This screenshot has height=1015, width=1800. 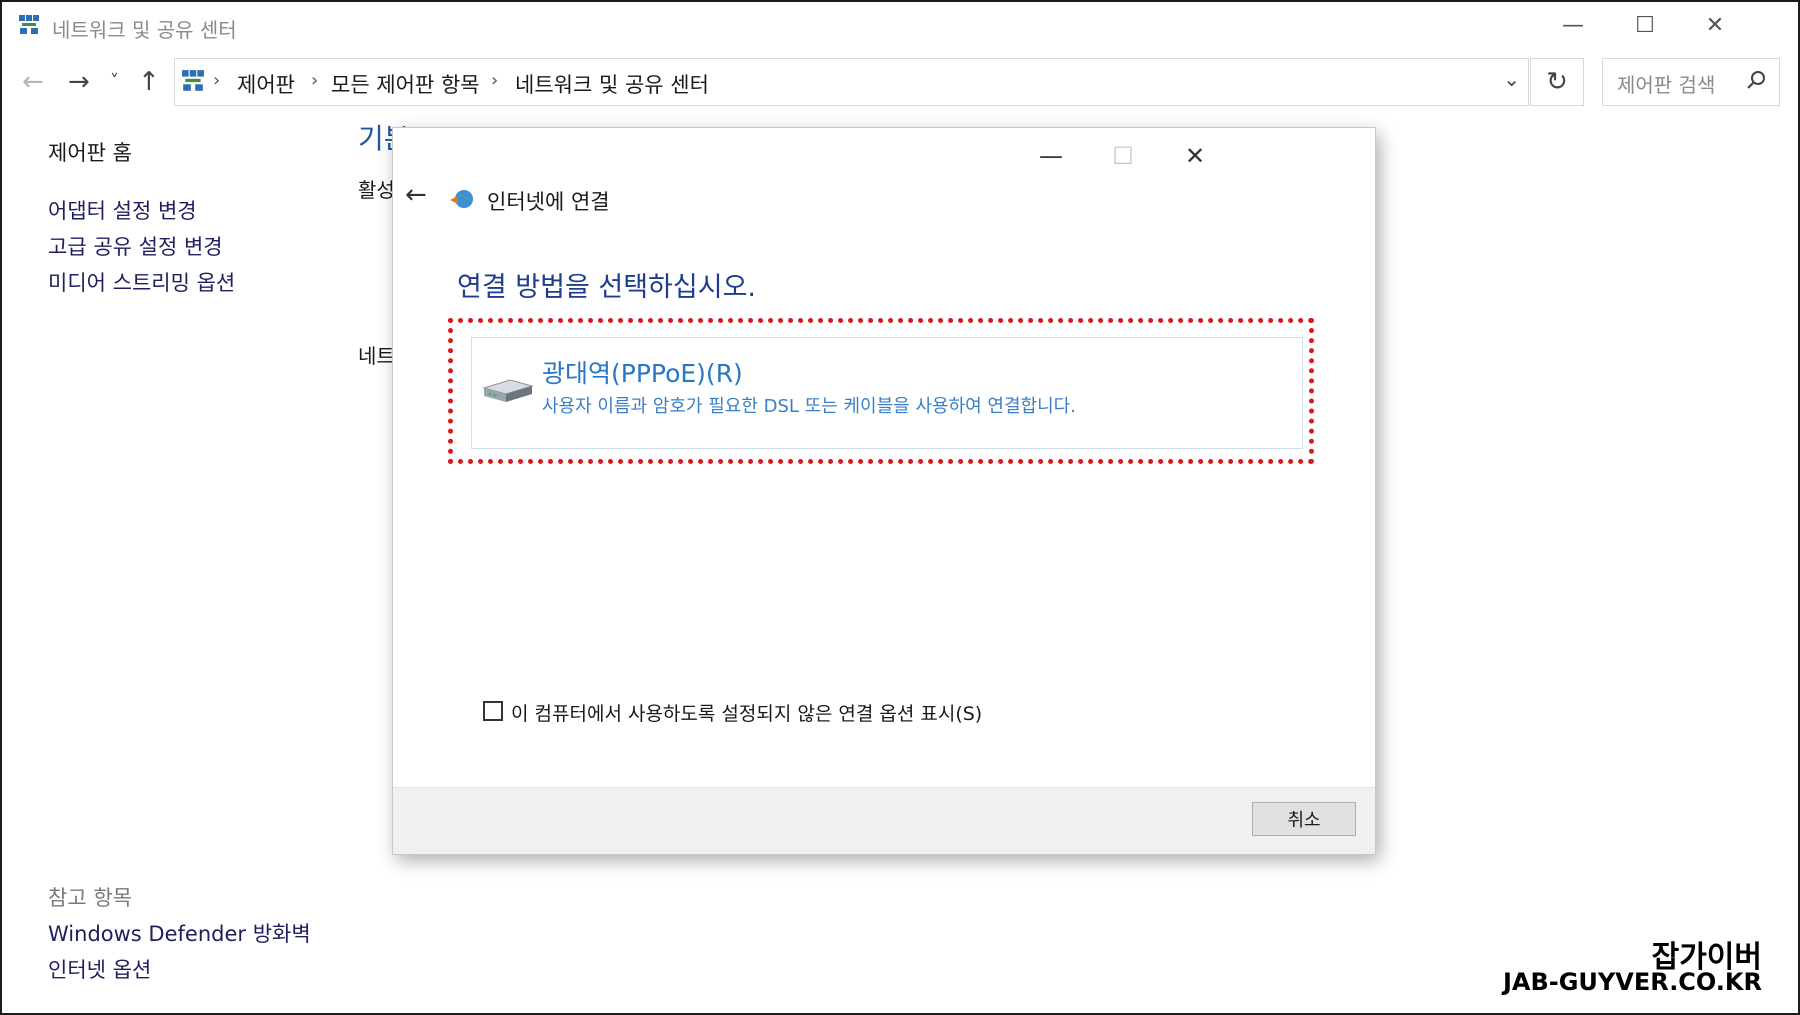 What do you see at coordinates (141, 282) in the screenshot?
I see `sidebar-item-media-streaming: 미디어 스트리밍 옵션` at bounding box center [141, 282].